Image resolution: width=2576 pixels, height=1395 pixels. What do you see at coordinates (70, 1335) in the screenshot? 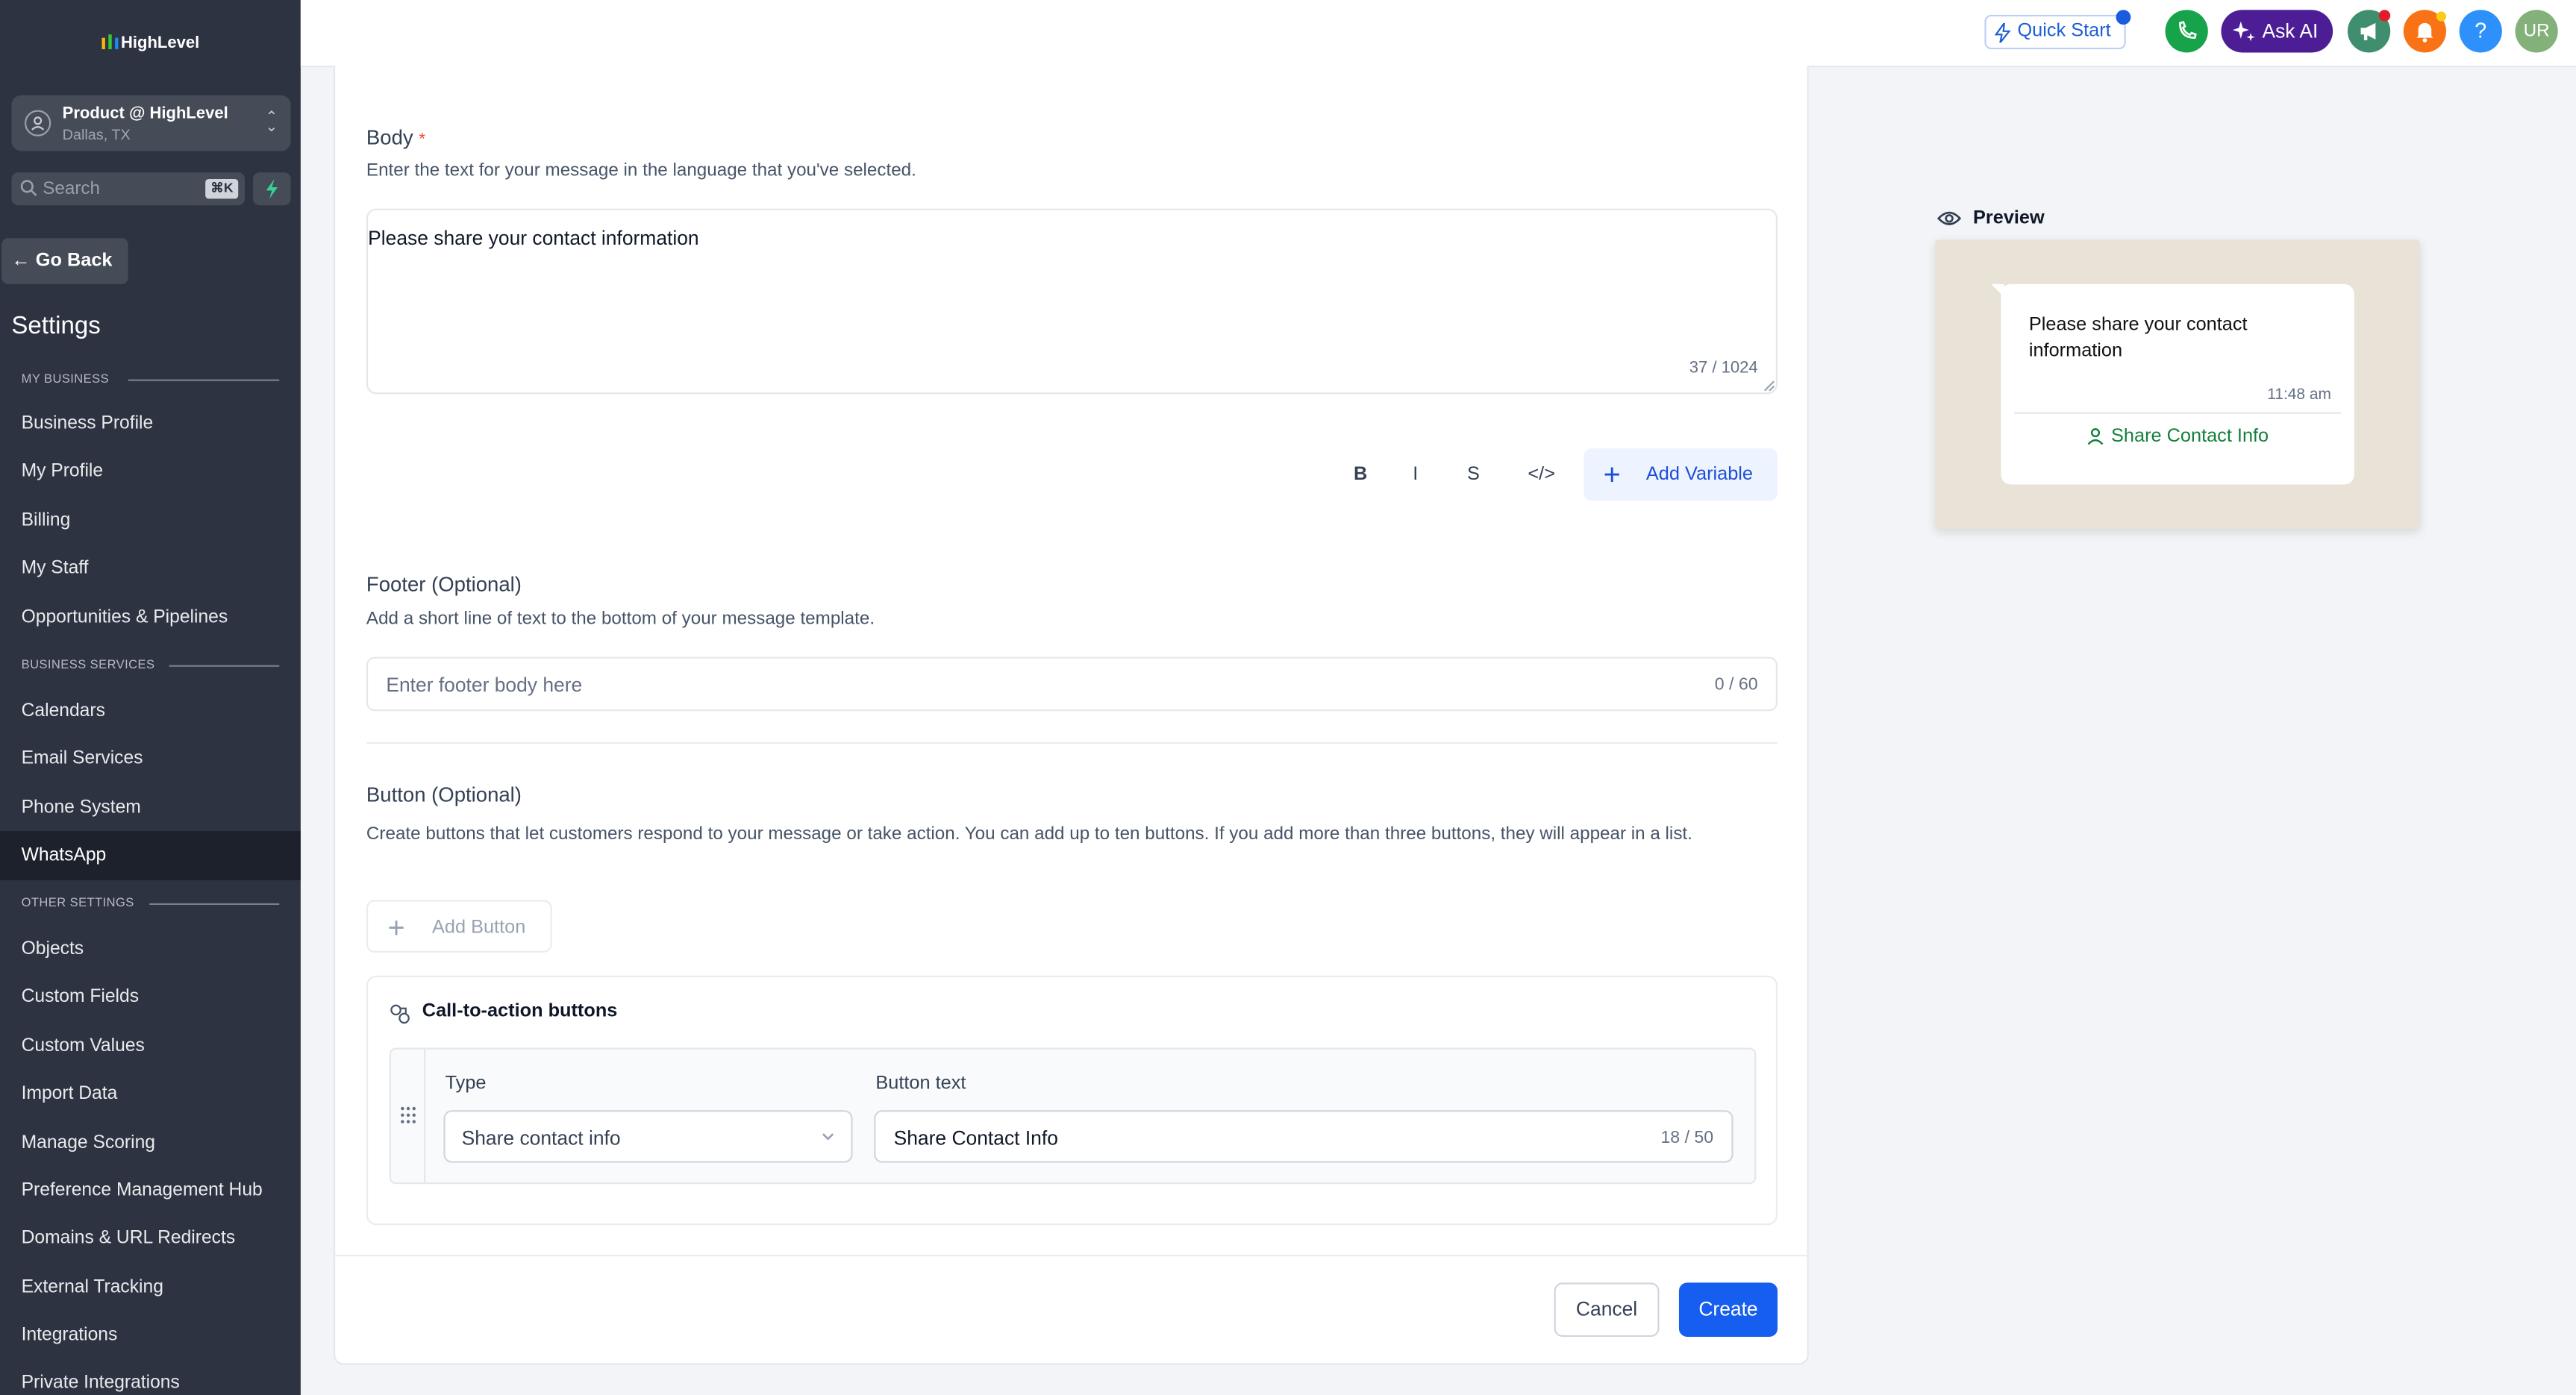
I see `sidebar-item-integrations: Integrations` at bounding box center [70, 1335].